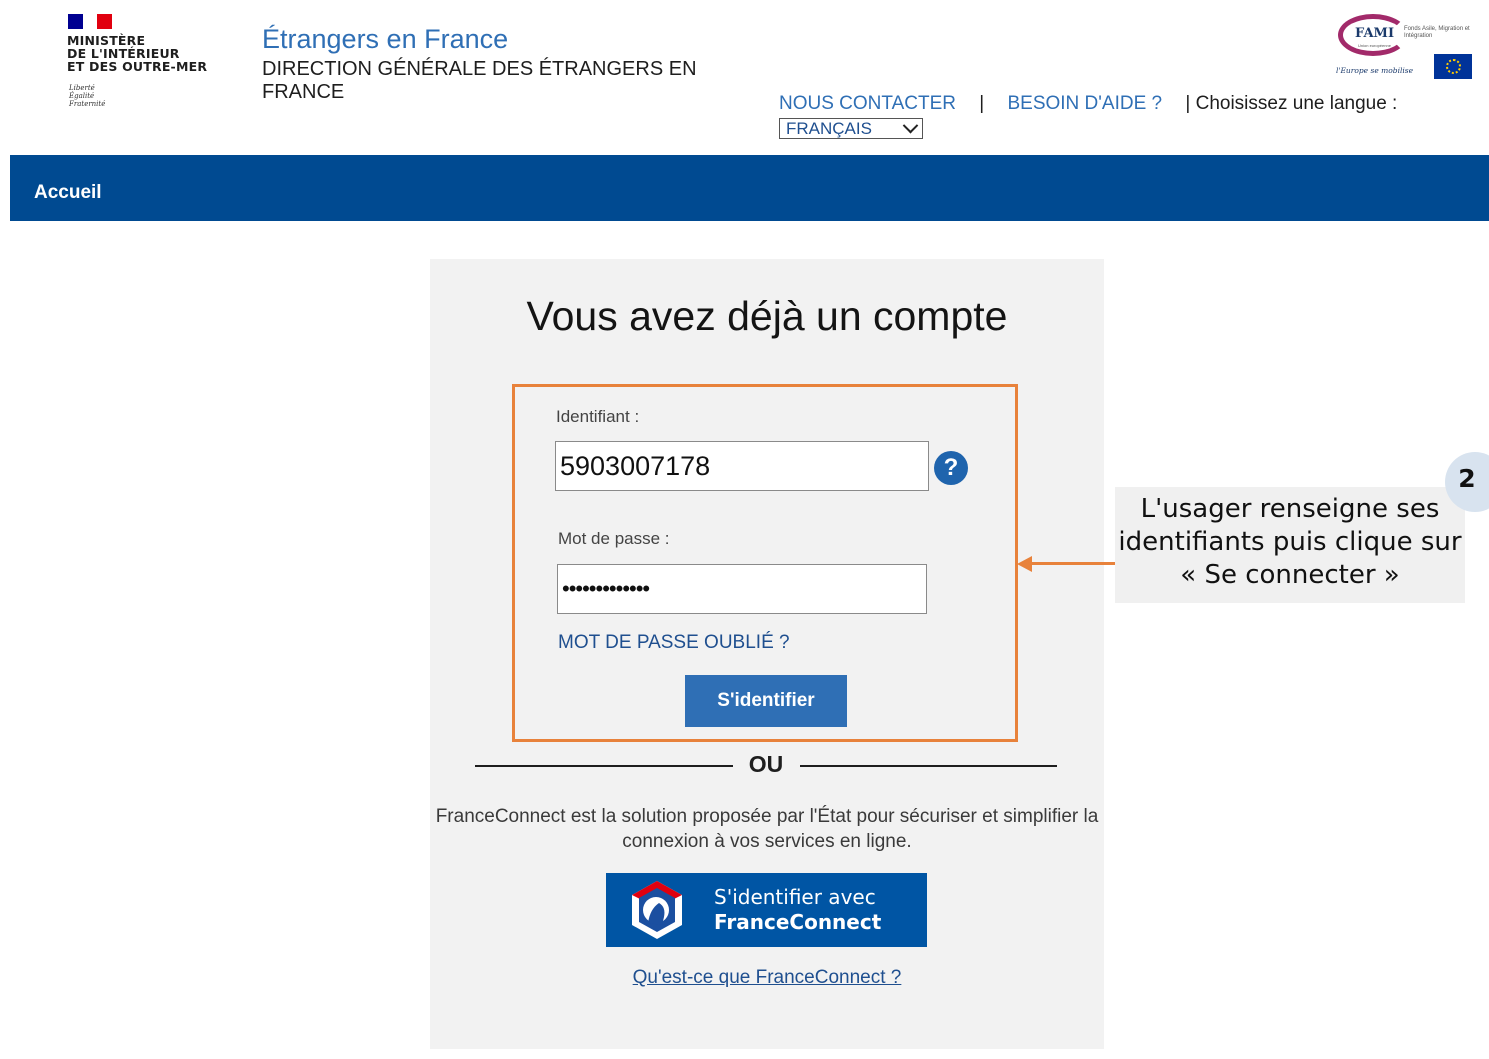 The height and width of the screenshot is (1059, 1489). I want to click on identifier-label: Identifiant :, so click(598, 416).